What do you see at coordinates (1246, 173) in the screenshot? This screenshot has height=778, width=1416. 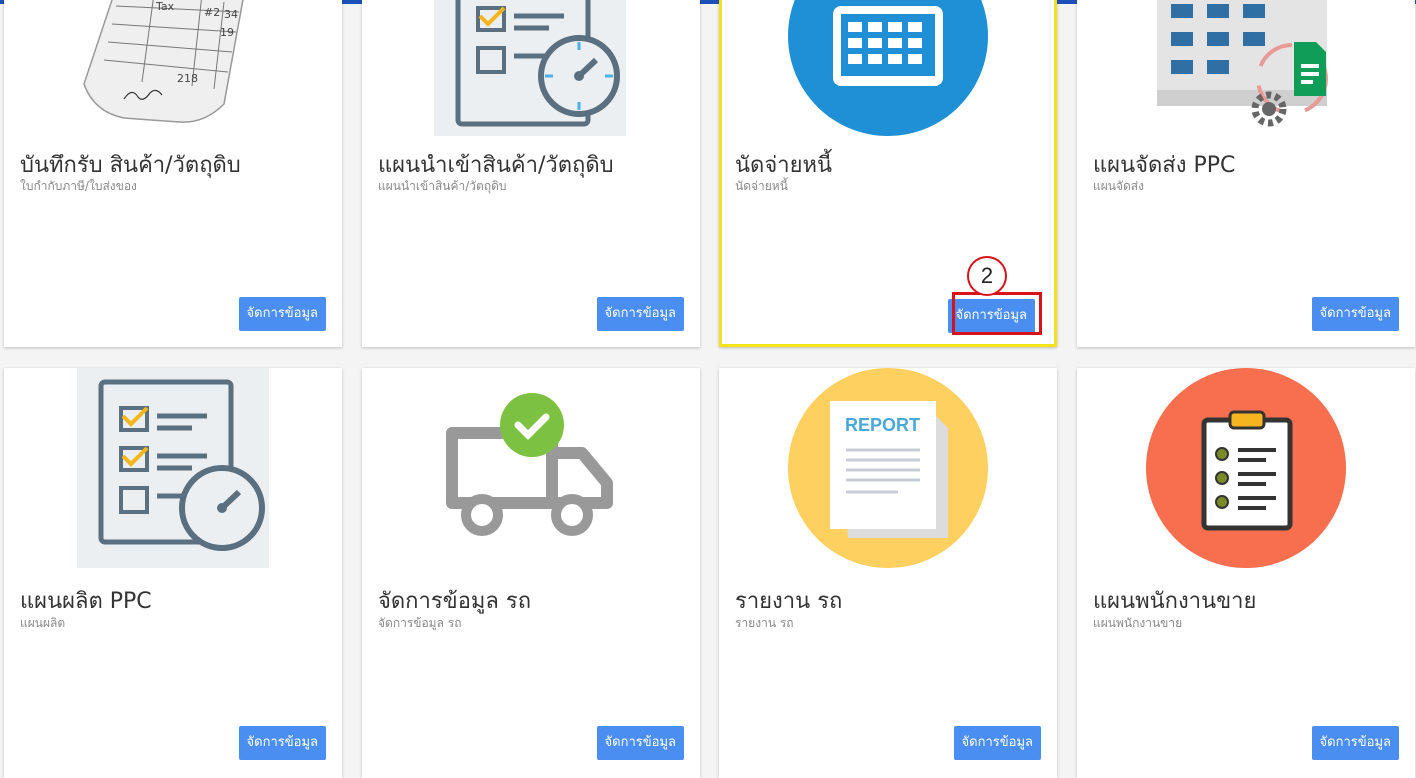 I see `card-delivery-plan: แผนจัดส่ง PPC แผนจัดส่ง จัดการข้อมูล` at bounding box center [1246, 173].